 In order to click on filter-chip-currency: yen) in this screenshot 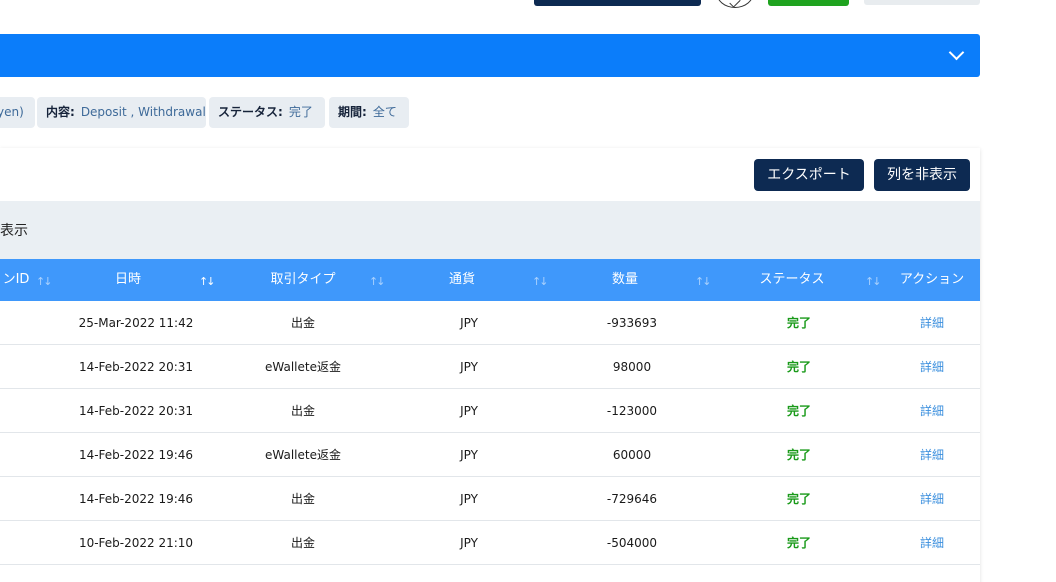, I will do `click(17, 112)`.